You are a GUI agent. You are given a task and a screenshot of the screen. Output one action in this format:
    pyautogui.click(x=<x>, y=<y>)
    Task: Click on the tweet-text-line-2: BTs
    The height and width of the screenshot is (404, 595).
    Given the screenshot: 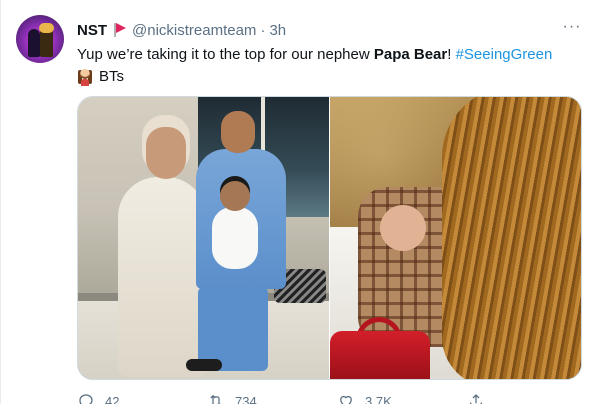 What is the action you would take?
    pyautogui.click(x=329, y=77)
    